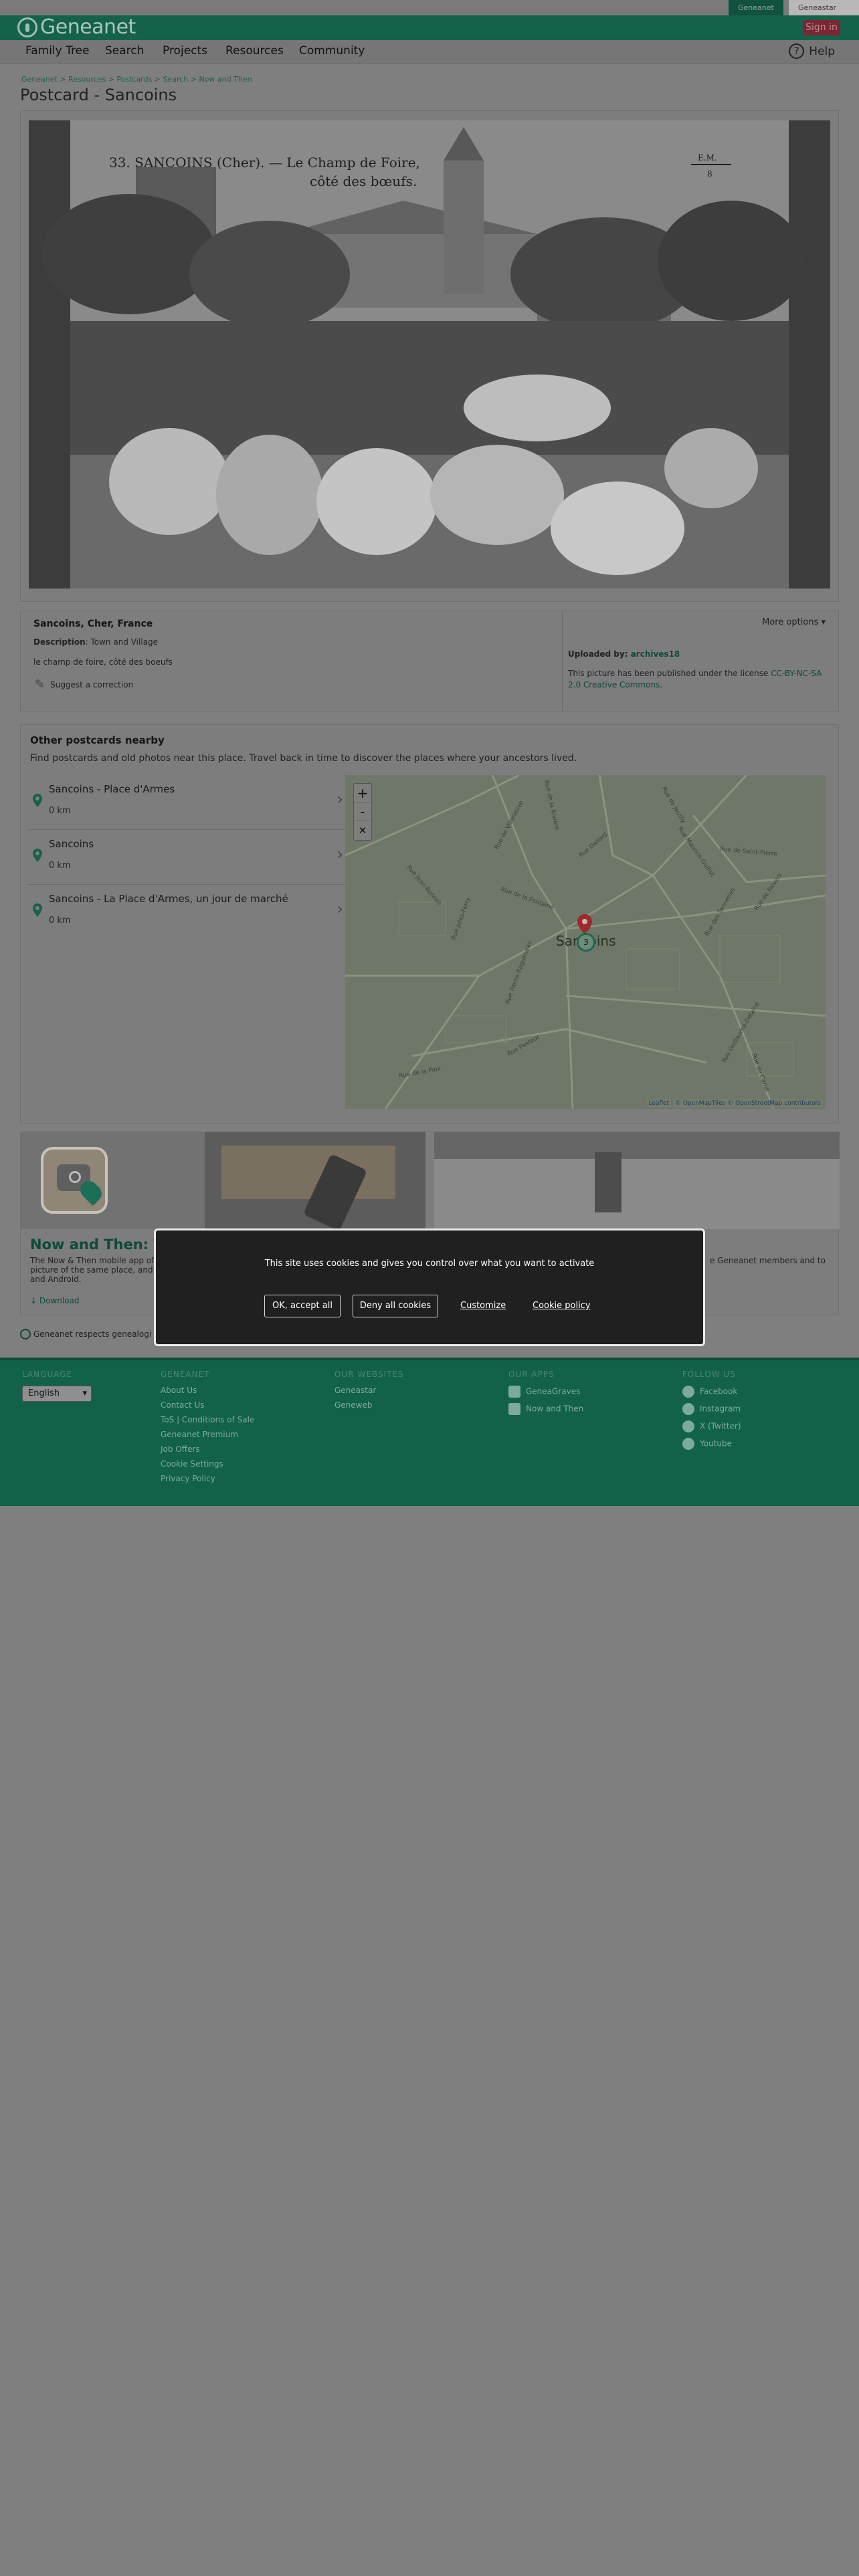 The image size is (859, 2576). What do you see at coordinates (74, 1180) in the screenshot?
I see `app-icon` at bounding box center [74, 1180].